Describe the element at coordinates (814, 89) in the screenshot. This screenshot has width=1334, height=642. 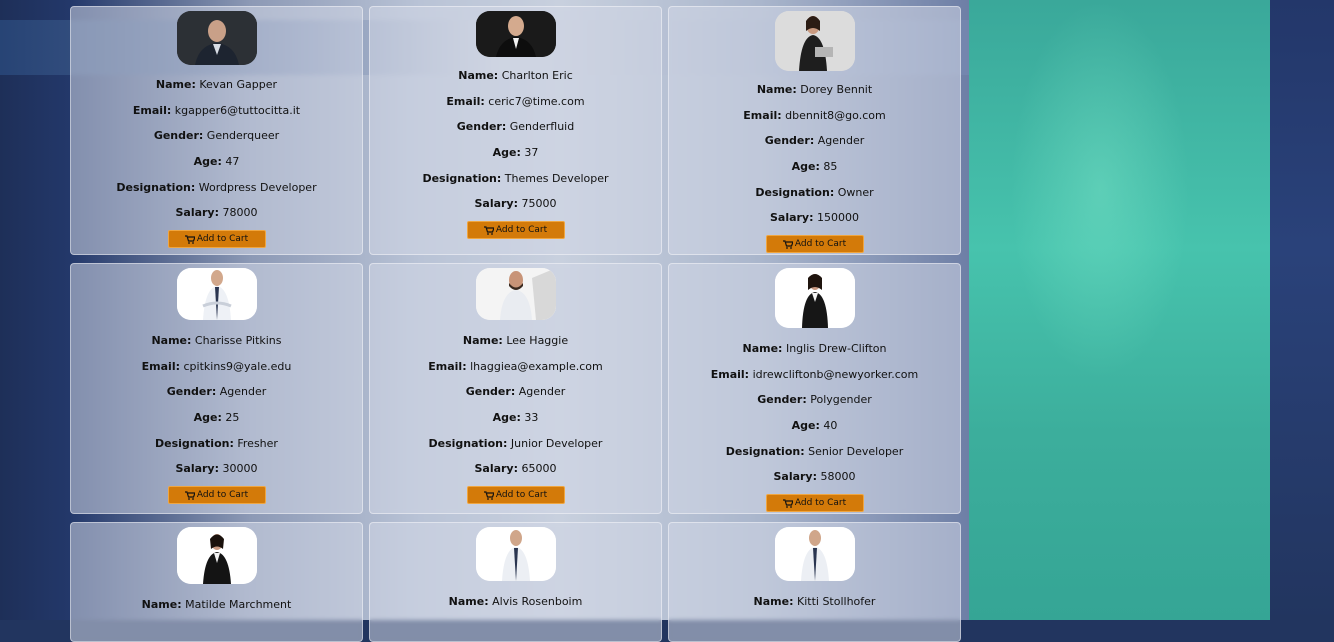
I see `employee-name: Name: Dorey Bennit` at that location.